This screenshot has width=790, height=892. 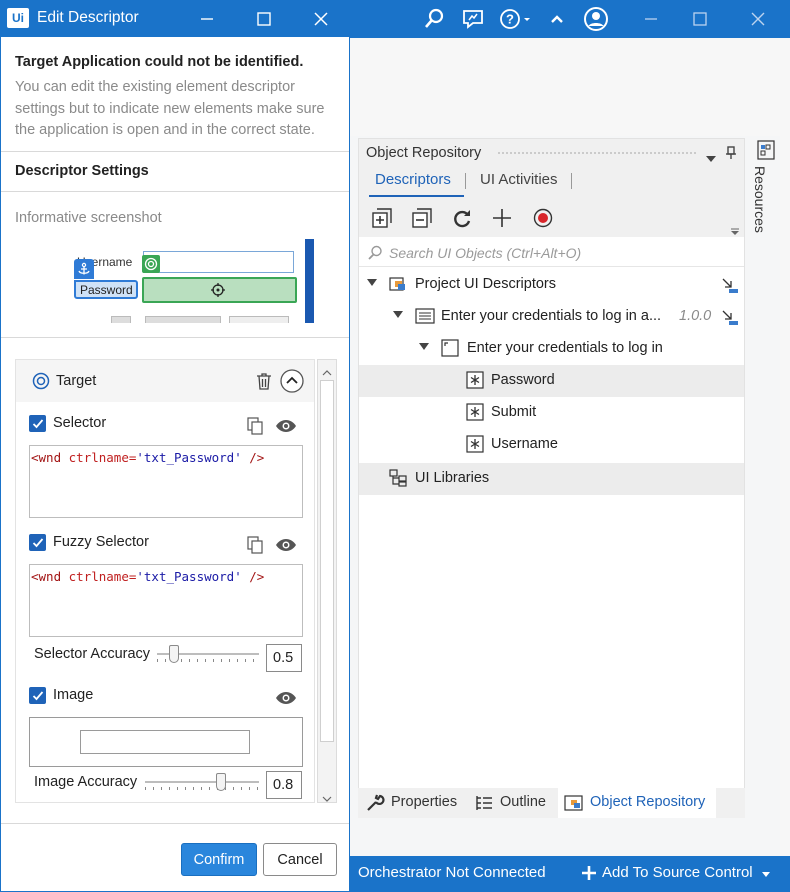 I want to click on feedback-icon, so click(x=473, y=19).